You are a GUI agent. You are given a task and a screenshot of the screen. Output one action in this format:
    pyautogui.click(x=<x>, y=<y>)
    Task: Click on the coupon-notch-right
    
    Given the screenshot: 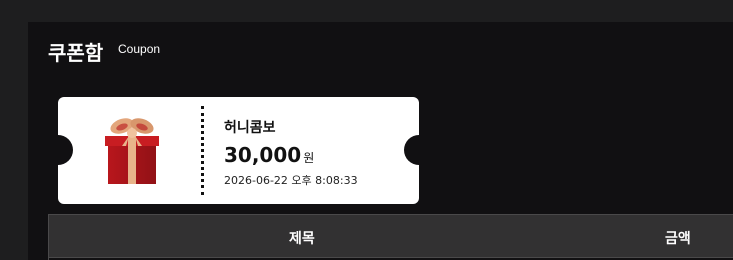 What is the action you would take?
    pyautogui.click(x=411, y=150)
    